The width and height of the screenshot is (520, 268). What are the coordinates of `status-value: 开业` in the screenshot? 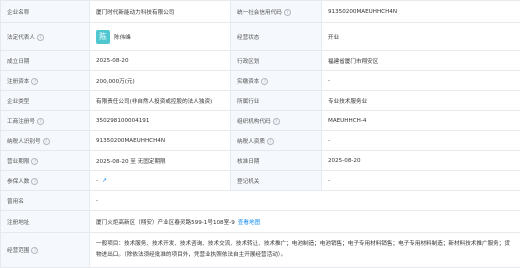 It's located at (421, 37).